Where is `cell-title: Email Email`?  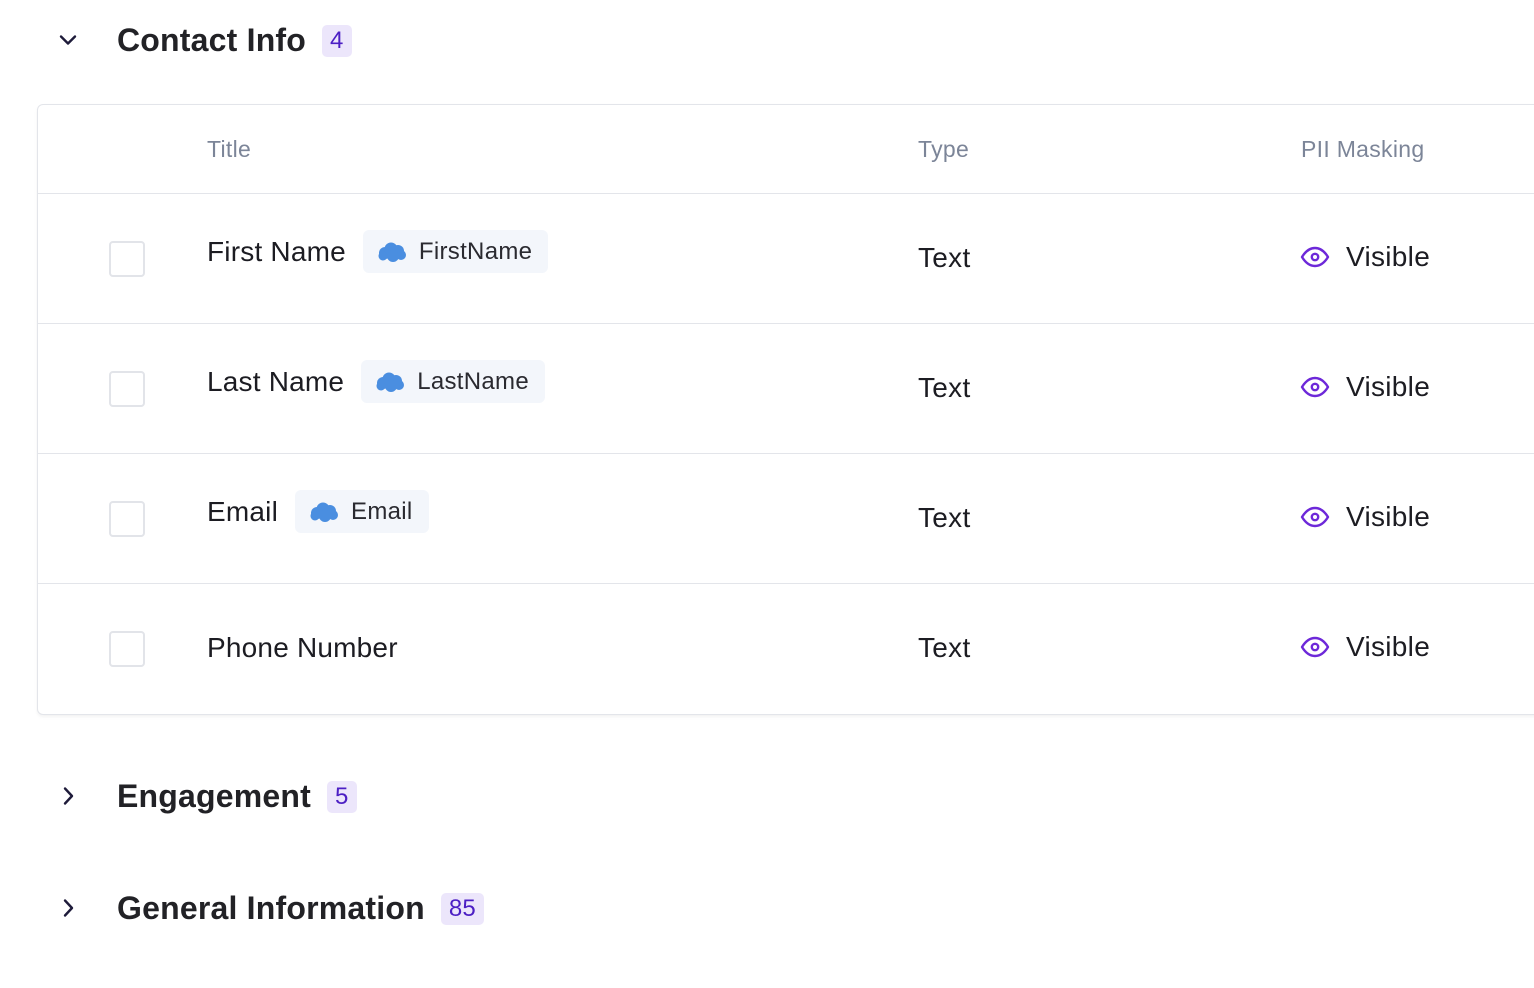
cell-title: Email Email is located at coordinates (318, 511).